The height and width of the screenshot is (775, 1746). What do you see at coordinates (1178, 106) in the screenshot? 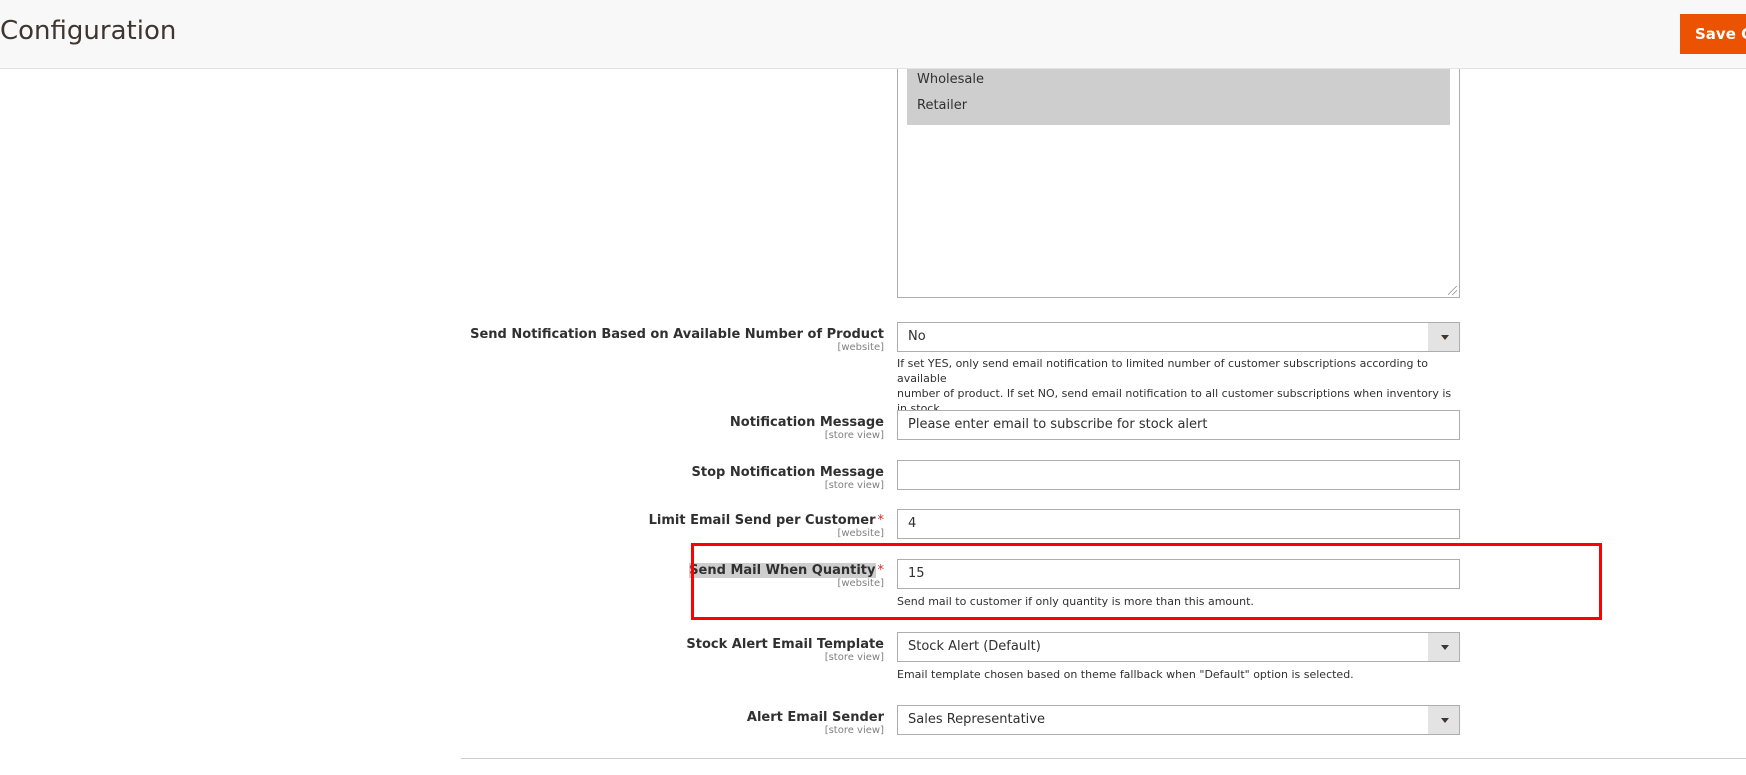
I see `option-retailer: Retailer` at bounding box center [1178, 106].